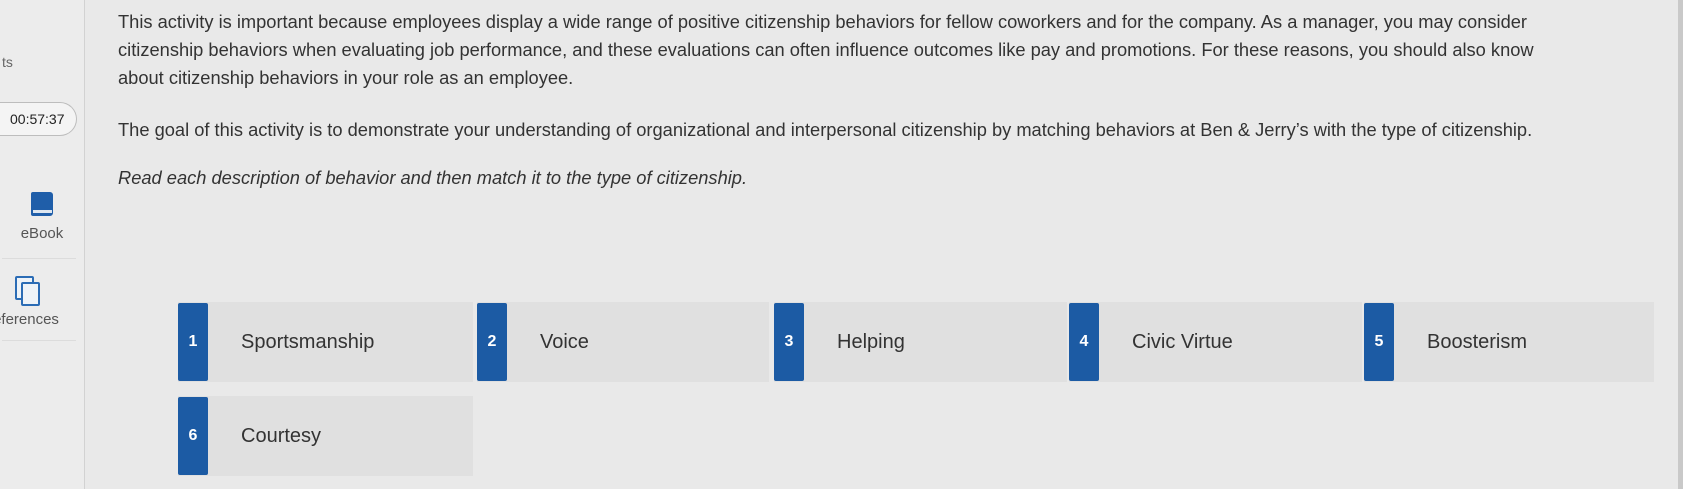  What do you see at coordinates (308, 341) in the screenshot?
I see `card-term-label: Sportsmanship` at bounding box center [308, 341].